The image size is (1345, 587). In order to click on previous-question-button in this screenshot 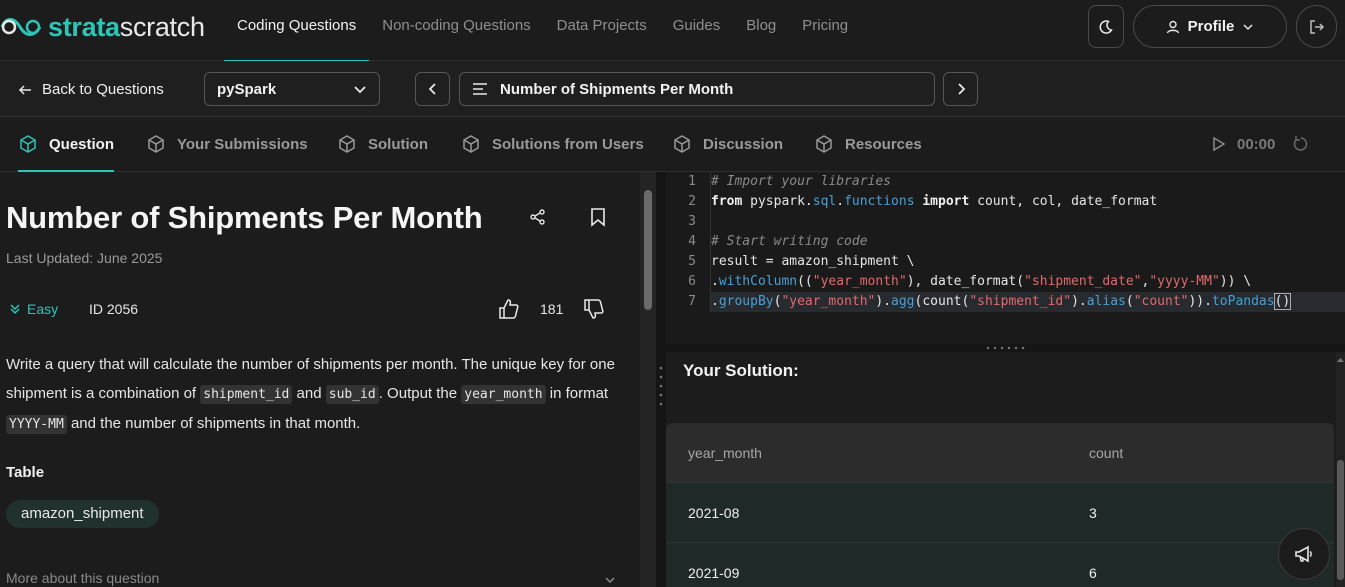, I will do `click(432, 89)`.